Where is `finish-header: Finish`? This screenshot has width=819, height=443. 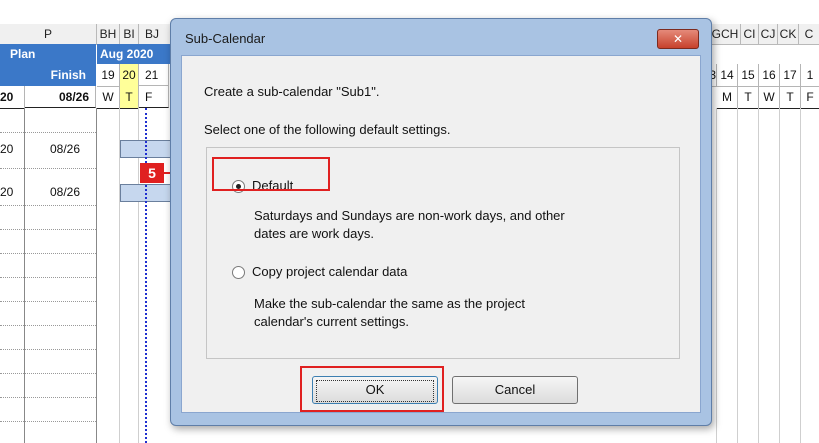 finish-header: Finish is located at coordinates (48, 75).